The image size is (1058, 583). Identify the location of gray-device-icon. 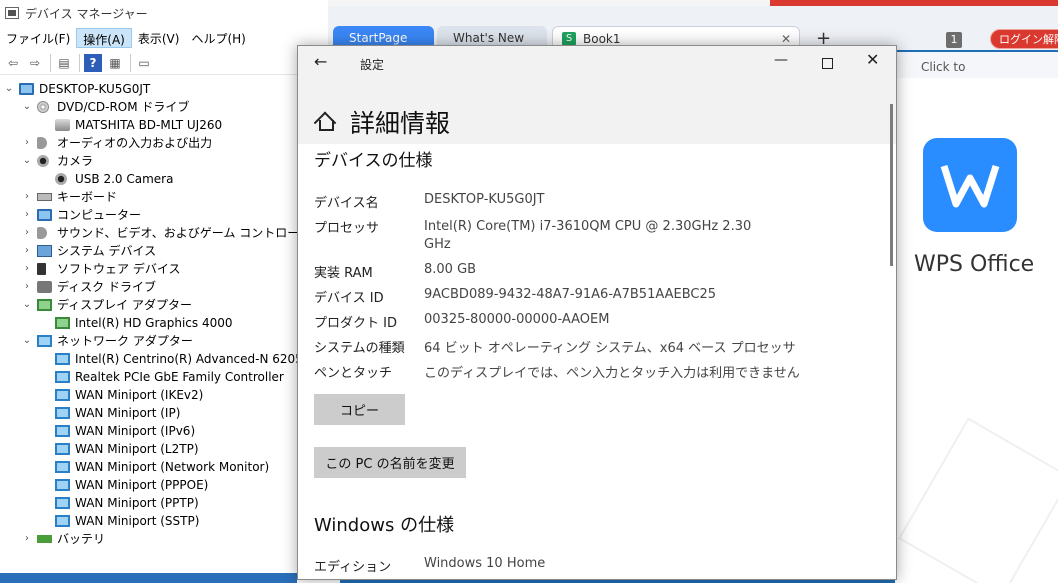
(44, 287).